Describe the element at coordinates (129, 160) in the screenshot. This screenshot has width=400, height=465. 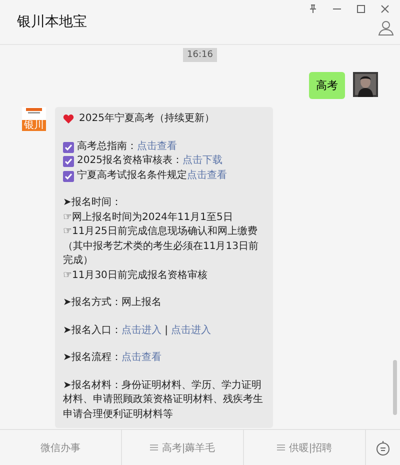
I see `message-text: 2025报名资格审核表：` at that location.